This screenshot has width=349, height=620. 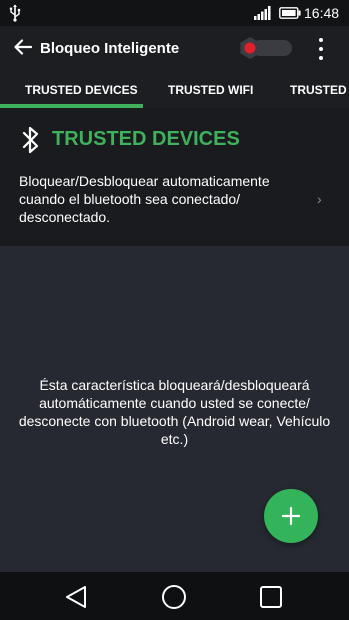 I want to click on signal-icon, so click(x=262, y=13).